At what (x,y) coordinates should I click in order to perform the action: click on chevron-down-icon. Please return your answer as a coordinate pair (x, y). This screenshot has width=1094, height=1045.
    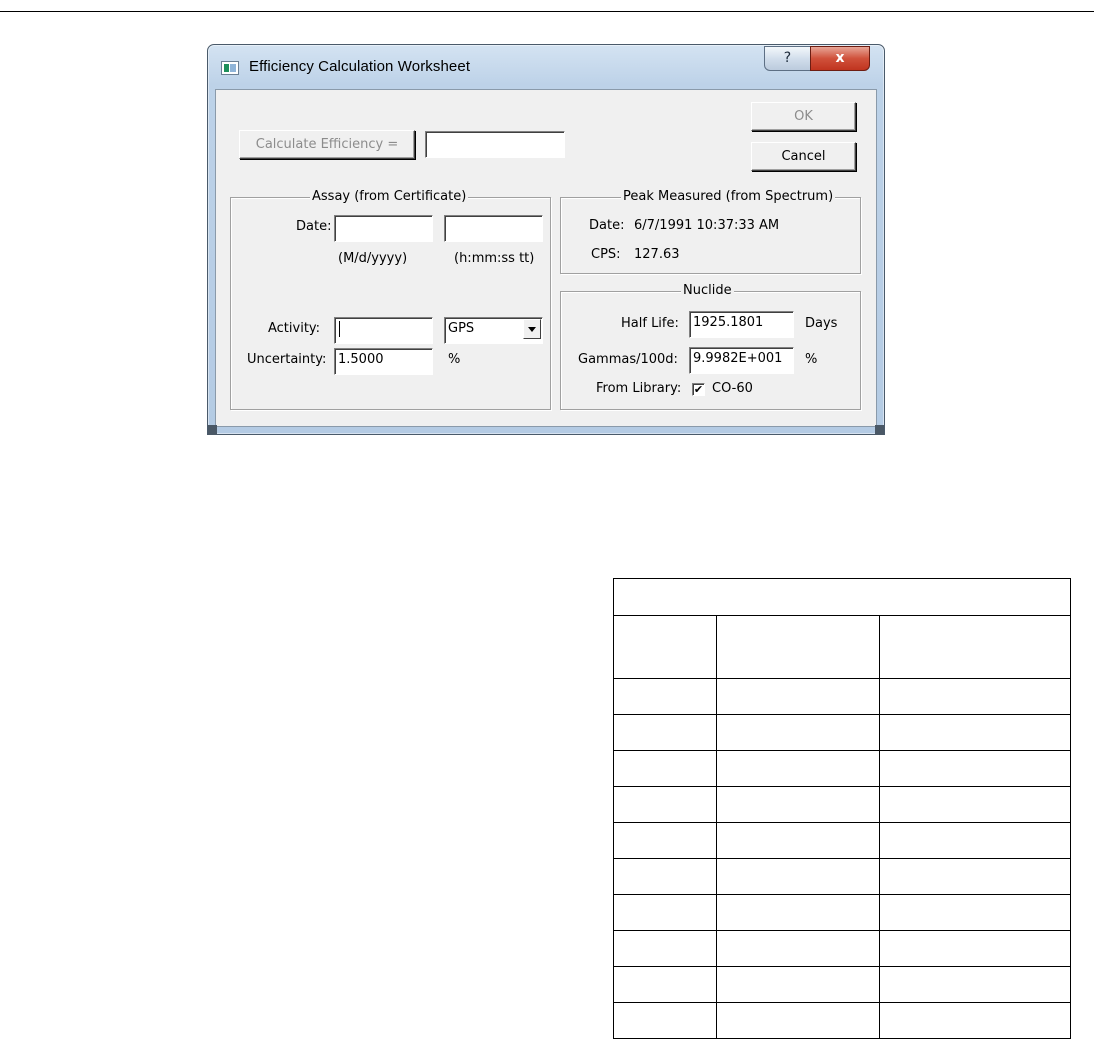
    Looking at the image, I should click on (532, 329).